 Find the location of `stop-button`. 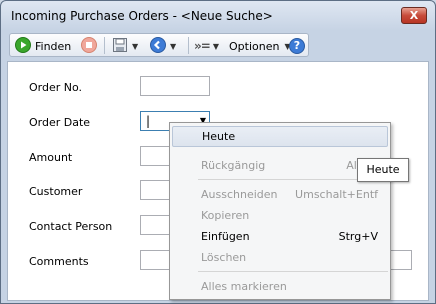

stop-button is located at coordinates (89, 46).